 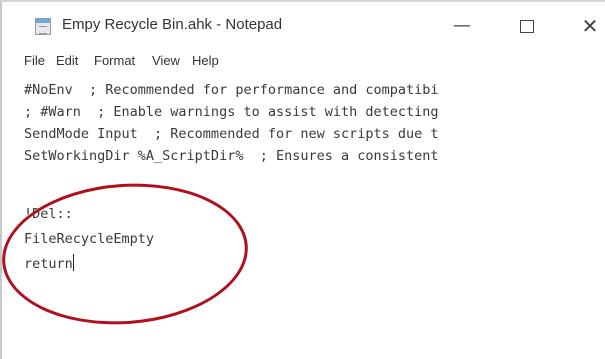 What do you see at coordinates (43, 26) in the screenshot?
I see `notepad-icon` at bounding box center [43, 26].